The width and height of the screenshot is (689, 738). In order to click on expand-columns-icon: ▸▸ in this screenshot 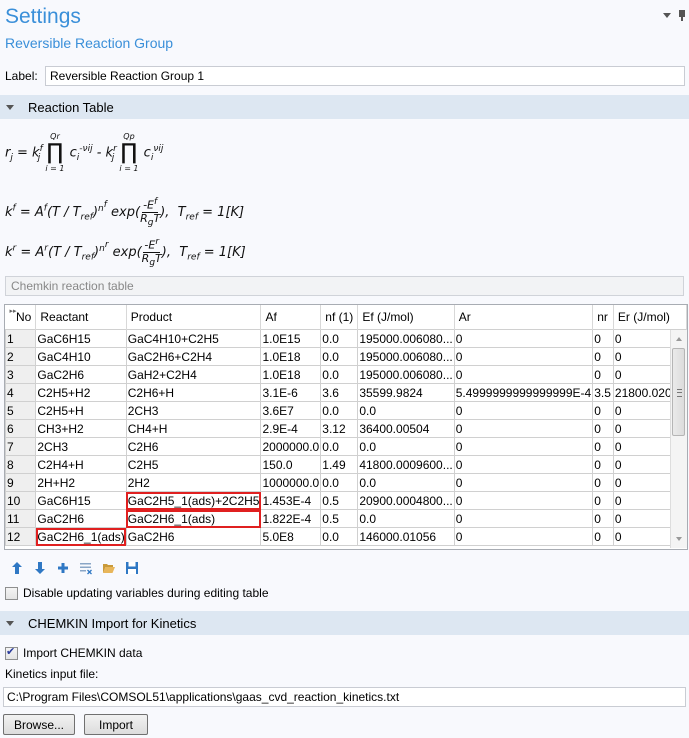, I will do `click(13, 311)`.